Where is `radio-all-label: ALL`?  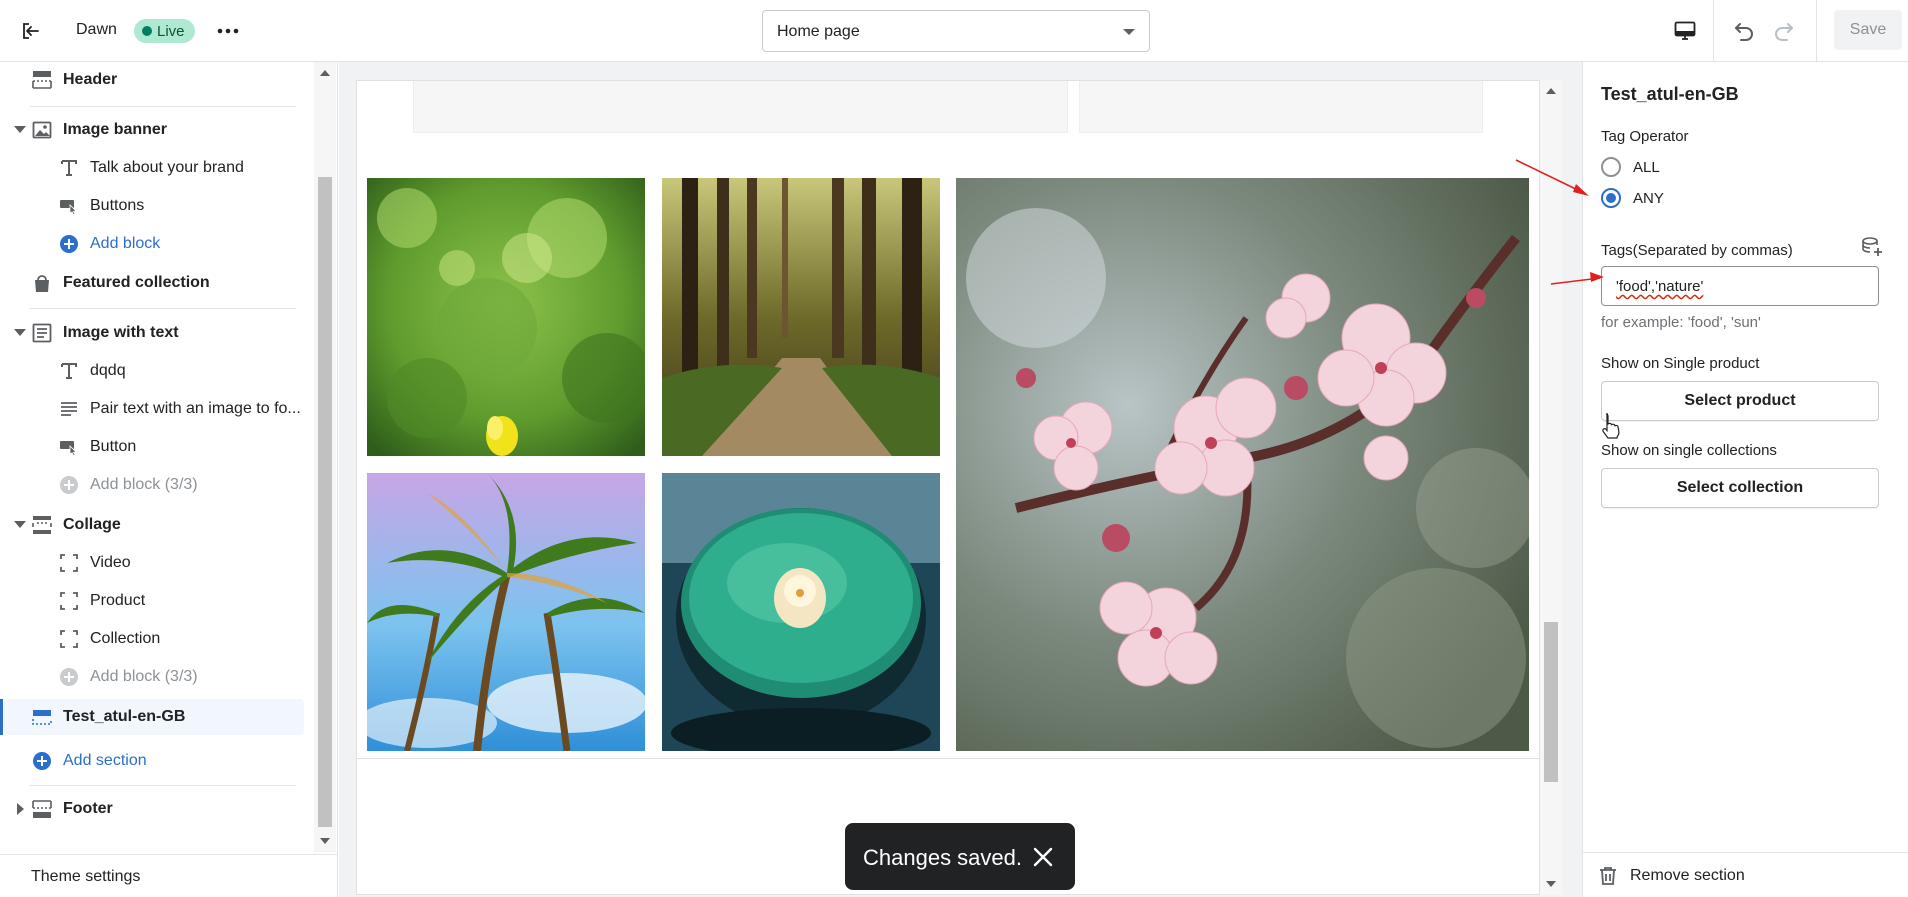 radio-all-label: ALL is located at coordinates (1646, 167).